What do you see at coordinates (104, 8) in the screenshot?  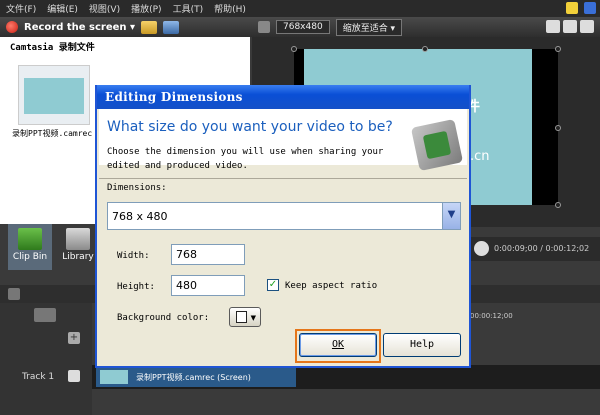 I see `menu-view: 视图(V)` at bounding box center [104, 8].